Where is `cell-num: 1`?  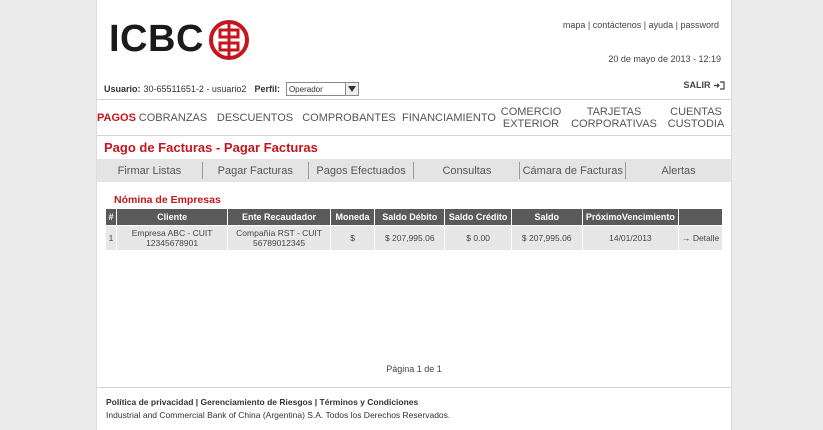 cell-num: 1 is located at coordinates (111, 237).